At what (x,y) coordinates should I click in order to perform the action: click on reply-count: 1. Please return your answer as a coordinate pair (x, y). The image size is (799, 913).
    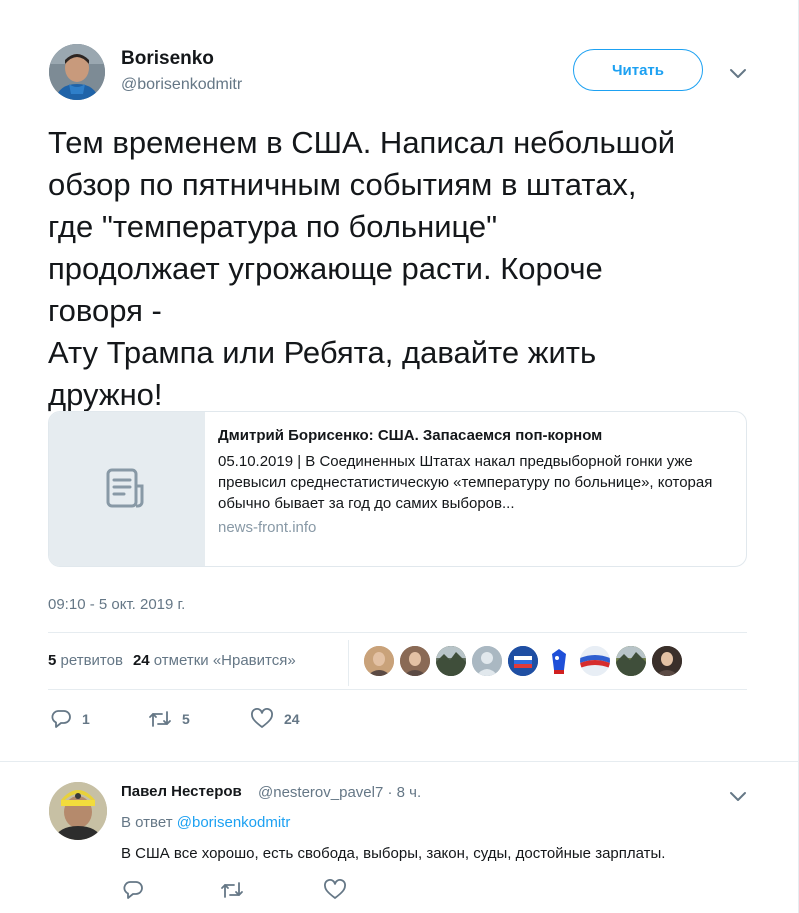
    Looking at the image, I should click on (86, 719).